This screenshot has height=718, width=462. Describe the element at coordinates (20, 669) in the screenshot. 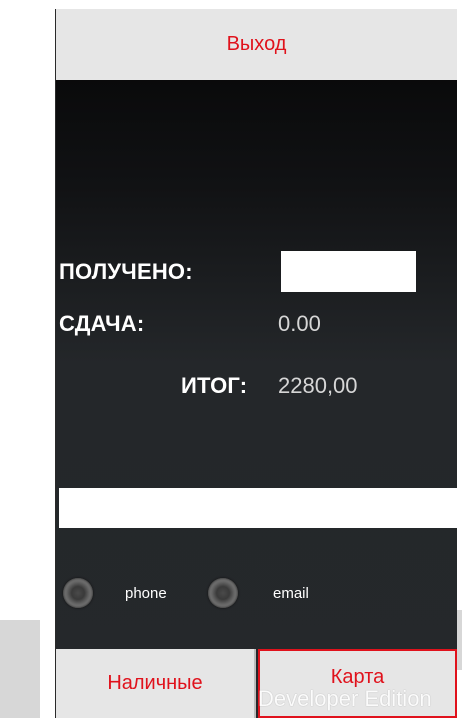

I see `watermark-shape-left` at that location.